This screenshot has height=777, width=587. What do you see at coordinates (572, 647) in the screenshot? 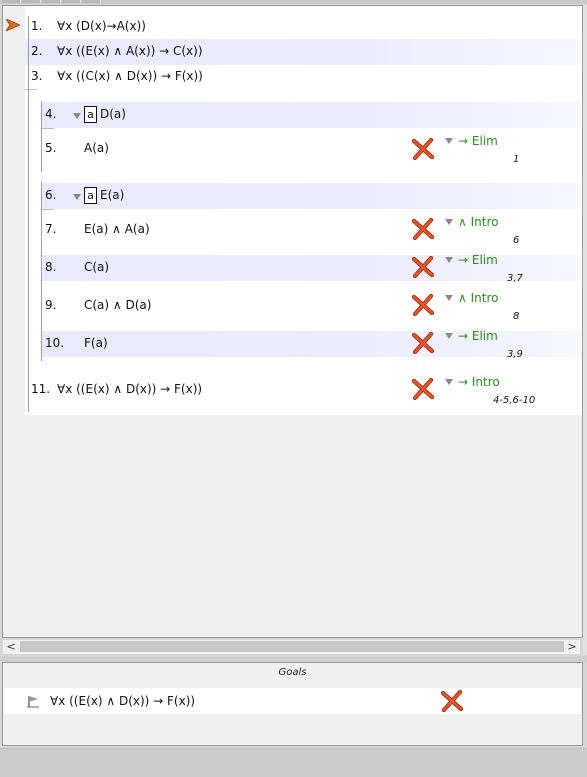
I see `scroll-right-icon: >` at bounding box center [572, 647].